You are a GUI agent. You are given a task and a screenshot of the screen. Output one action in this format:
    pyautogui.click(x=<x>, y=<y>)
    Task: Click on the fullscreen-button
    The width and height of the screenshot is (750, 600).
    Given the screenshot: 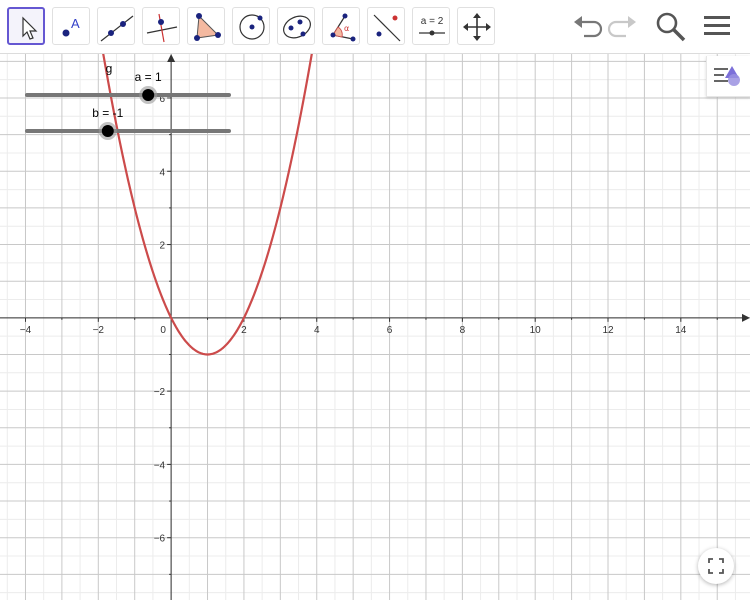 What is the action you would take?
    pyautogui.click(x=716, y=566)
    